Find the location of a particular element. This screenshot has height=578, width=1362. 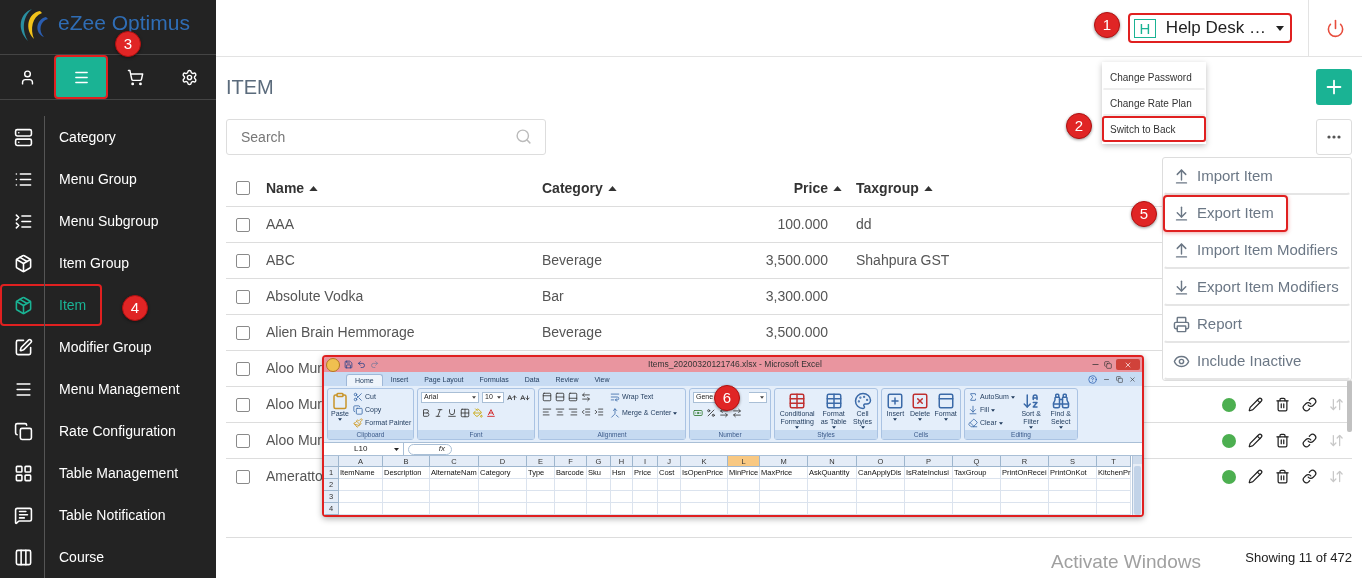

currency-icon is located at coordinates (698, 413).